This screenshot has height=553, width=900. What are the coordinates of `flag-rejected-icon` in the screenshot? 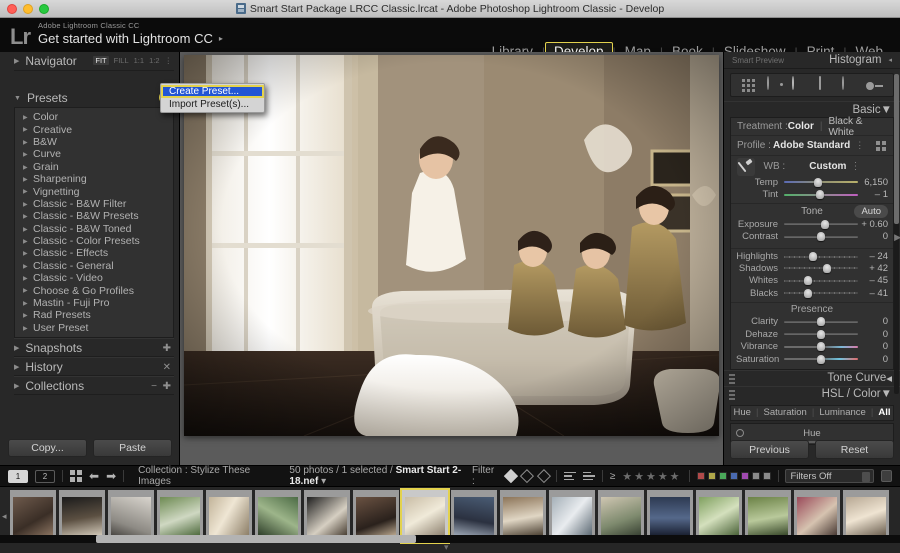 It's located at (543, 476).